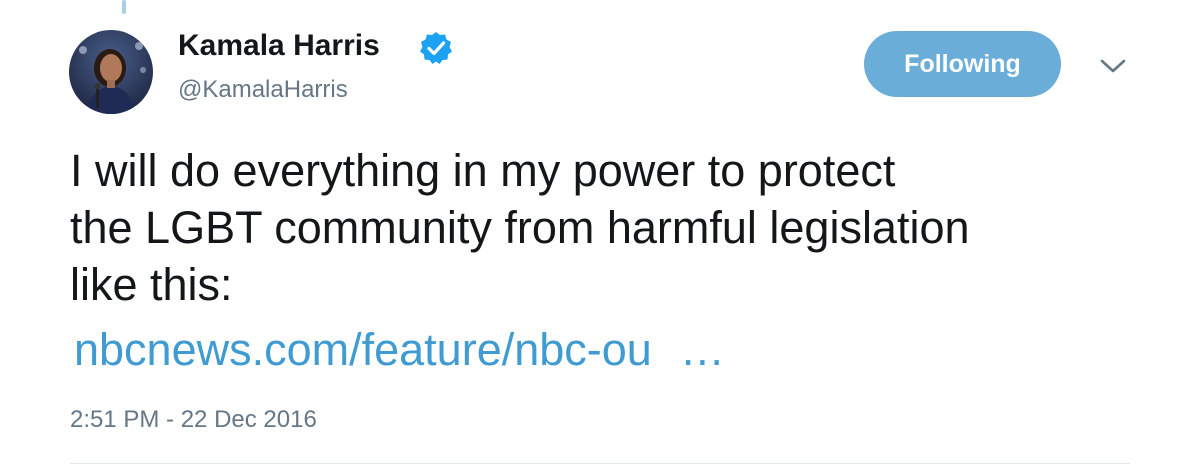 The width and height of the screenshot is (1200, 469). Describe the element at coordinates (279, 46) in the screenshot. I see `author-display-name: Kamala Harris` at that location.